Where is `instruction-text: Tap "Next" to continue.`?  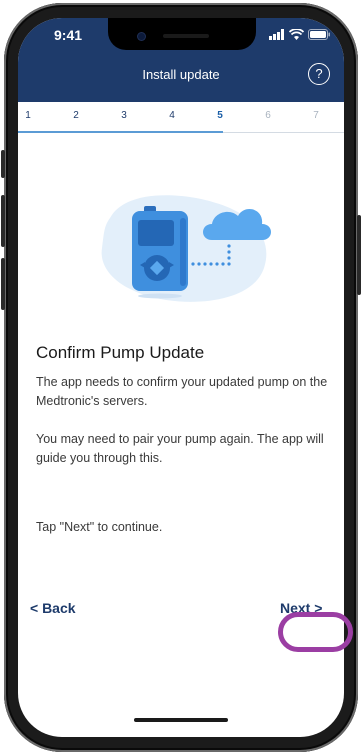 instruction-text: Tap "Next" to continue. is located at coordinates (99, 527).